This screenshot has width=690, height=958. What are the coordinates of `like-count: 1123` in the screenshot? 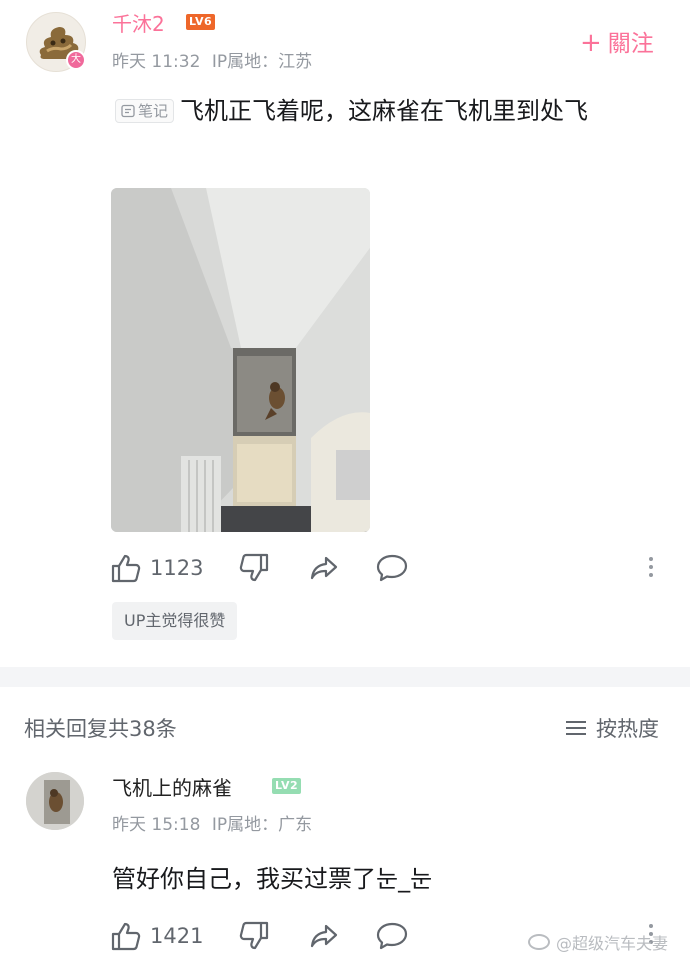 It's located at (177, 568).